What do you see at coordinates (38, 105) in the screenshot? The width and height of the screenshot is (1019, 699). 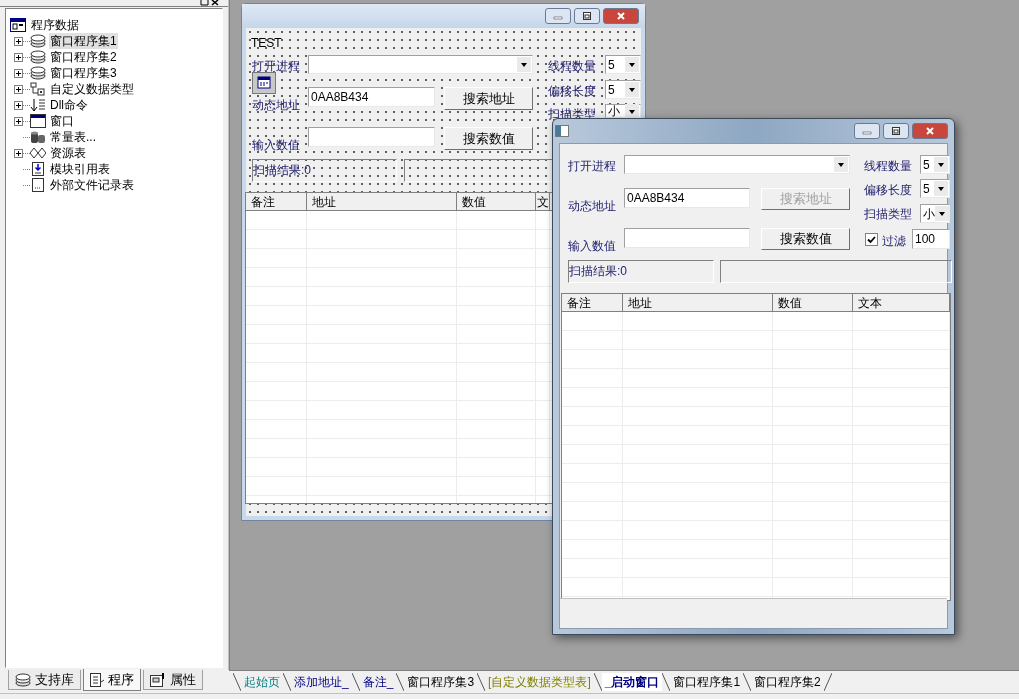 I see `list-icon` at bounding box center [38, 105].